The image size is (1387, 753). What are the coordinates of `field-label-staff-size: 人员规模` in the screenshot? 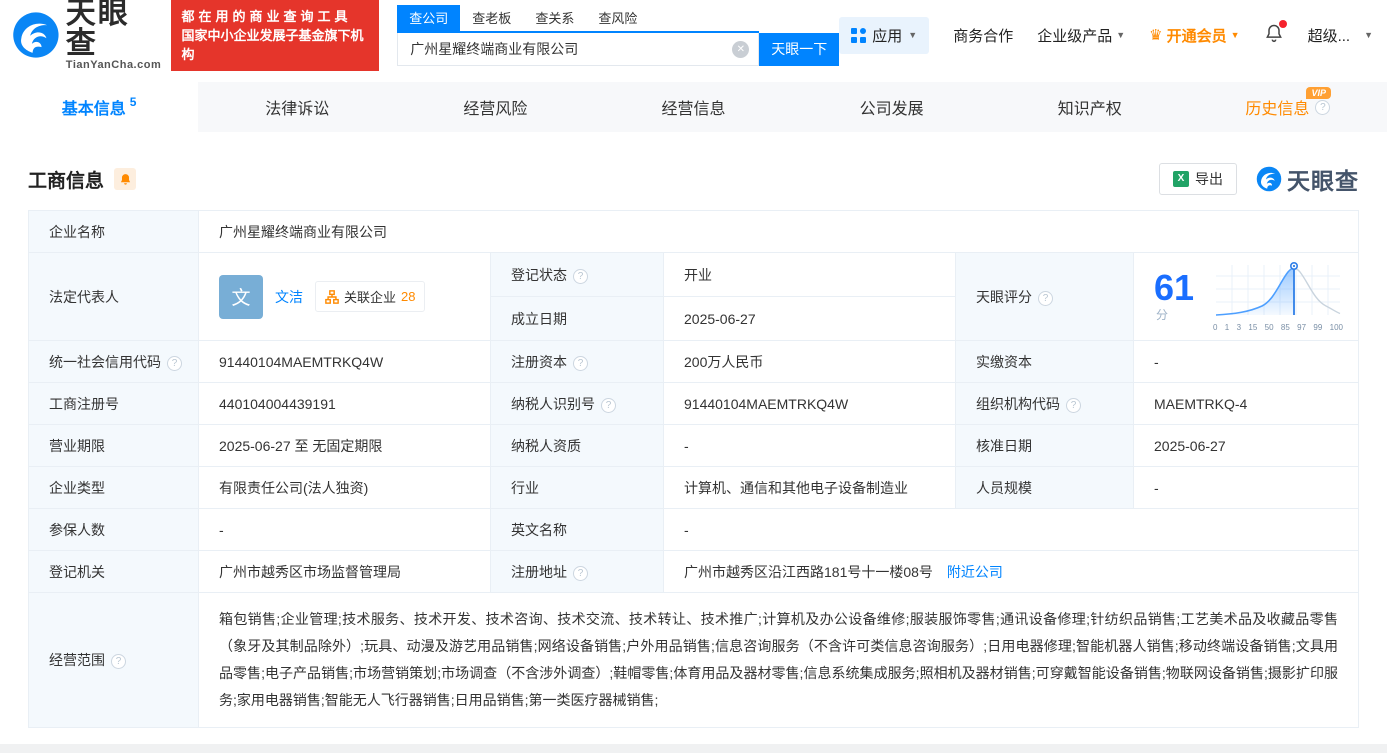 It's located at (1044, 487).